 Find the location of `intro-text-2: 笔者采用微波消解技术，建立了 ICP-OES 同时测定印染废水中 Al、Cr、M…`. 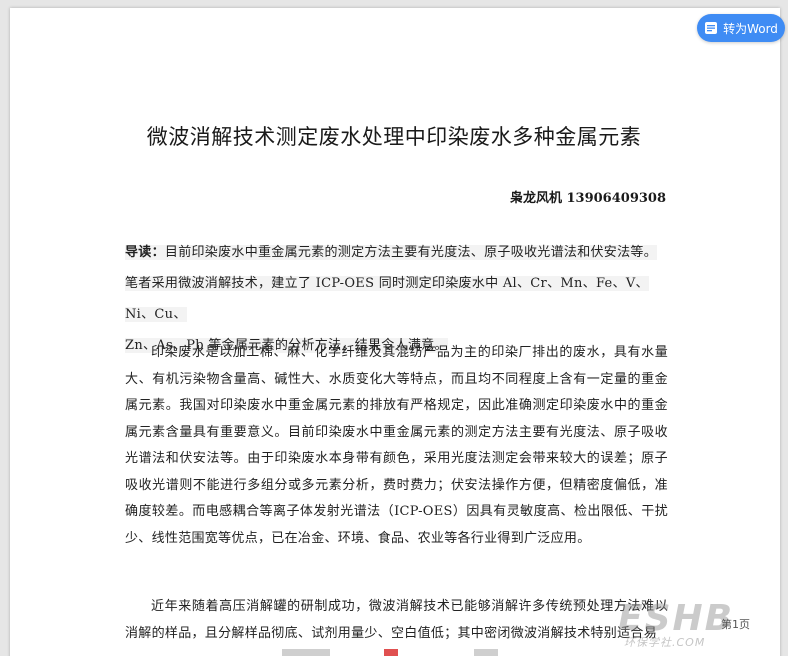

intro-text-2: 笔者采用微波消解技术，建立了 ICP-OES 同时测定印染废水中 Al、Cr、M… is located at coordinates (387, 299).